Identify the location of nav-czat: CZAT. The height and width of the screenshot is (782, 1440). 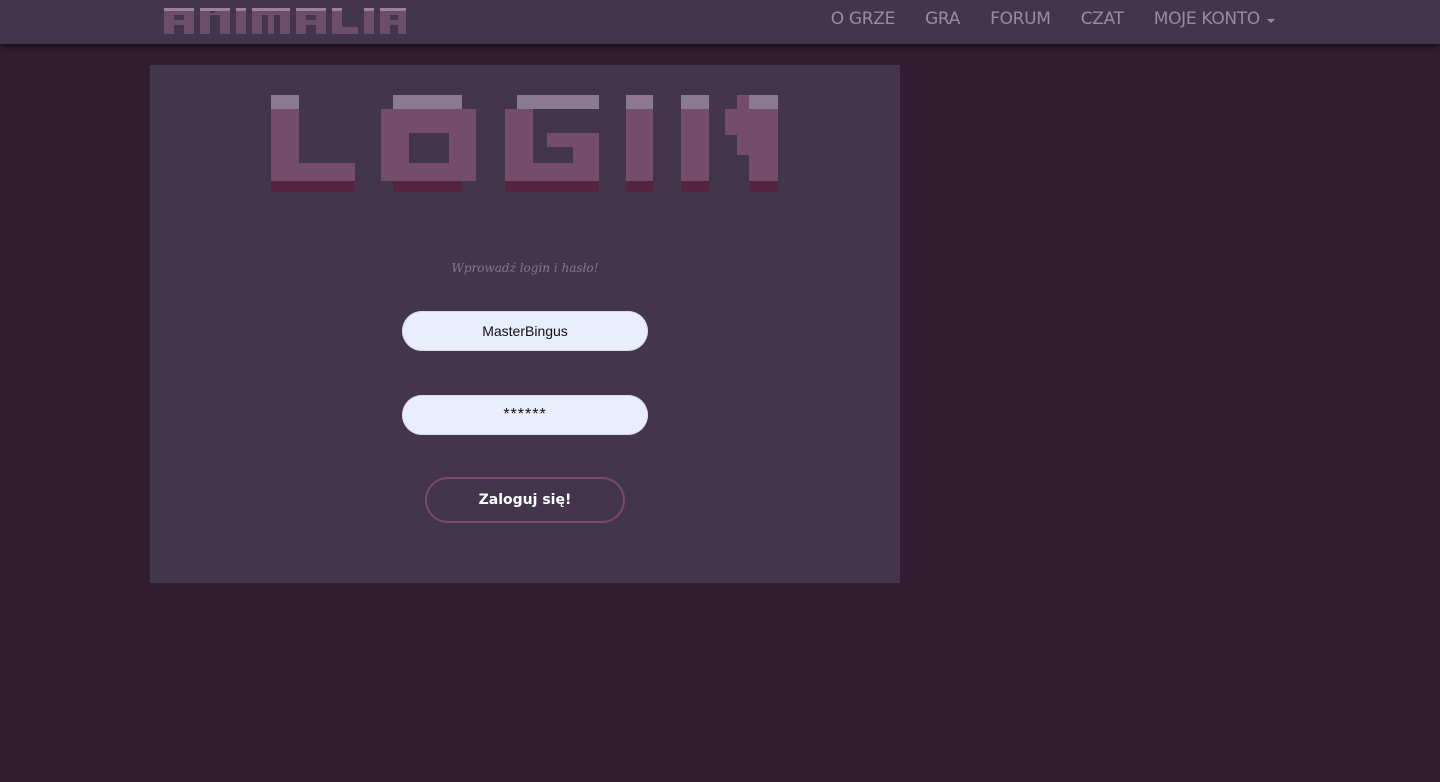
(1102, 19).